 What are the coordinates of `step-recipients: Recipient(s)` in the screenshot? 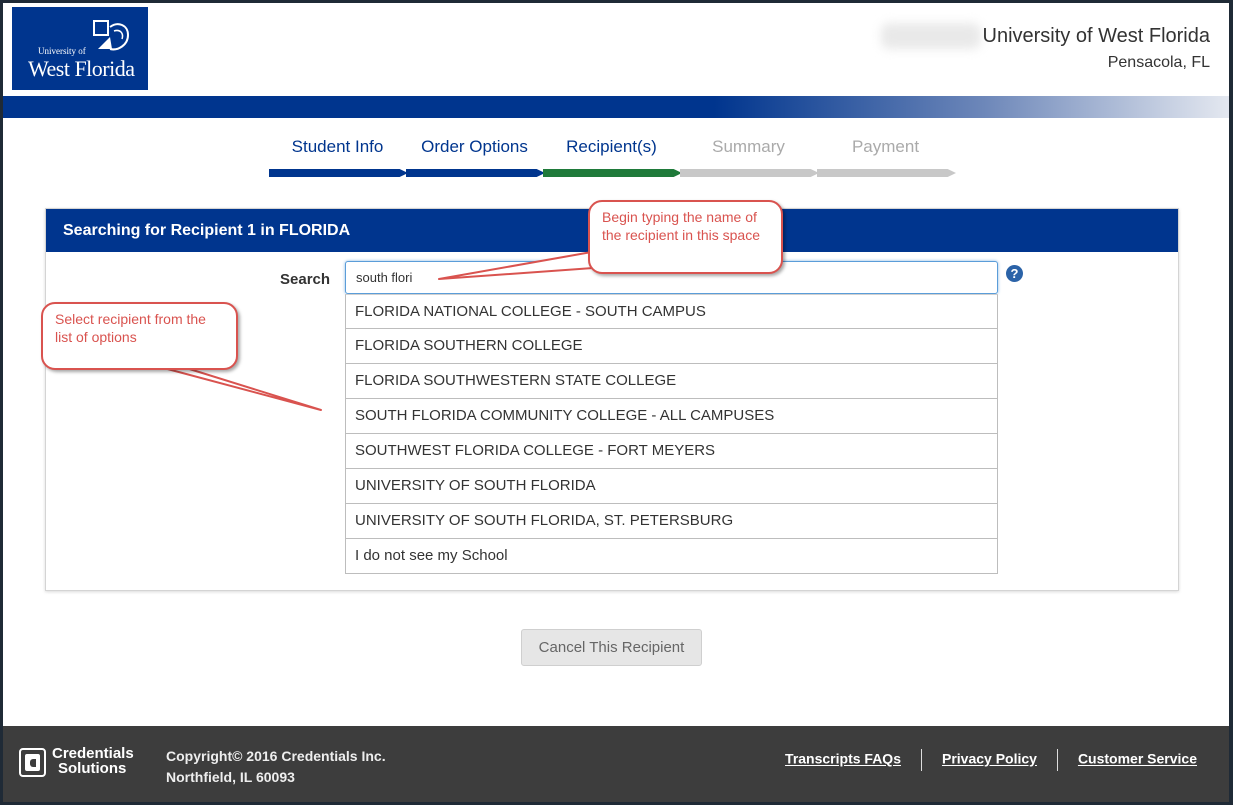 It's located at (612, 156).